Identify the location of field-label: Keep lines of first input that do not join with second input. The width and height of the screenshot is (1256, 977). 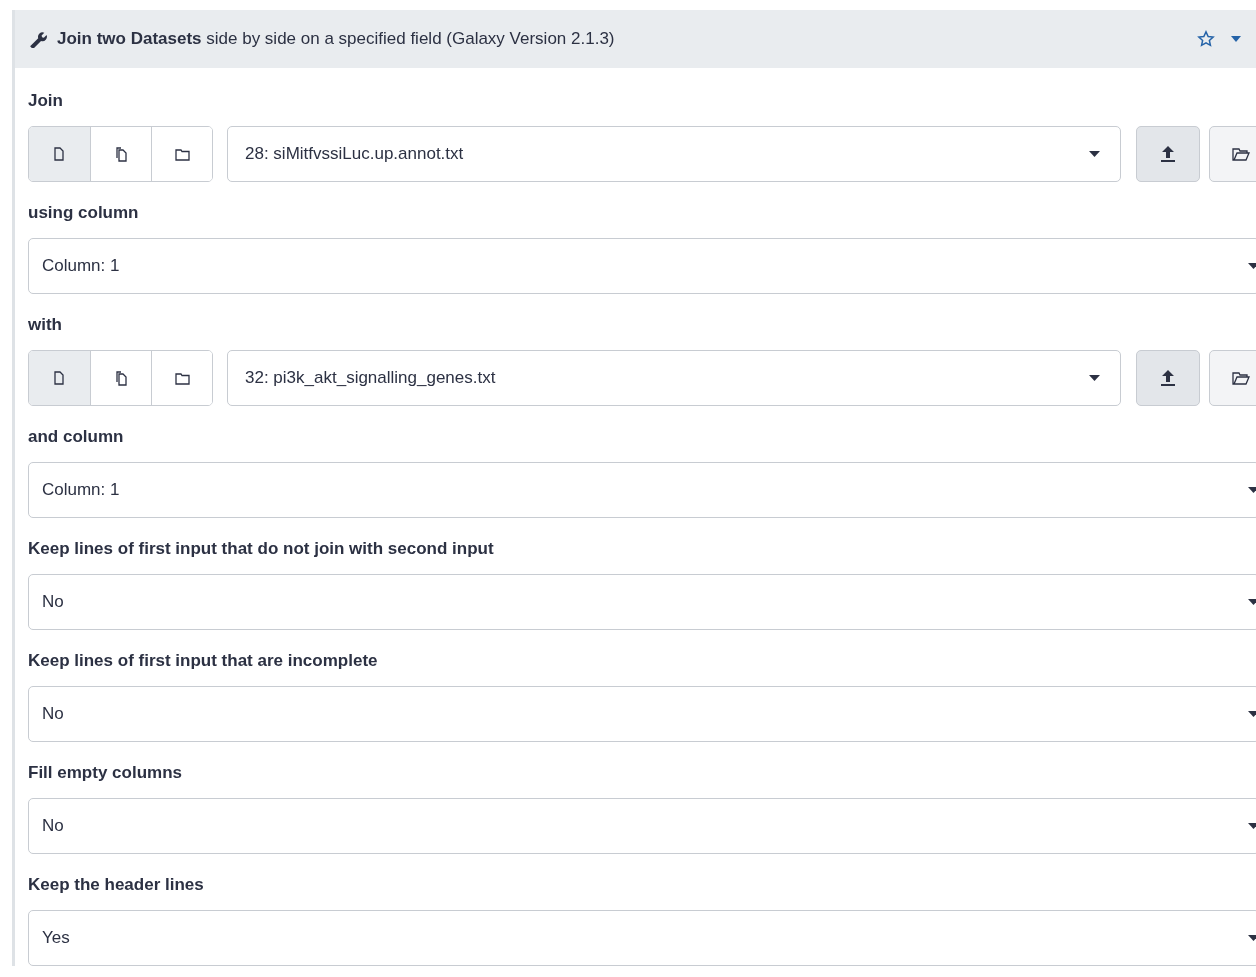
(261, 549).